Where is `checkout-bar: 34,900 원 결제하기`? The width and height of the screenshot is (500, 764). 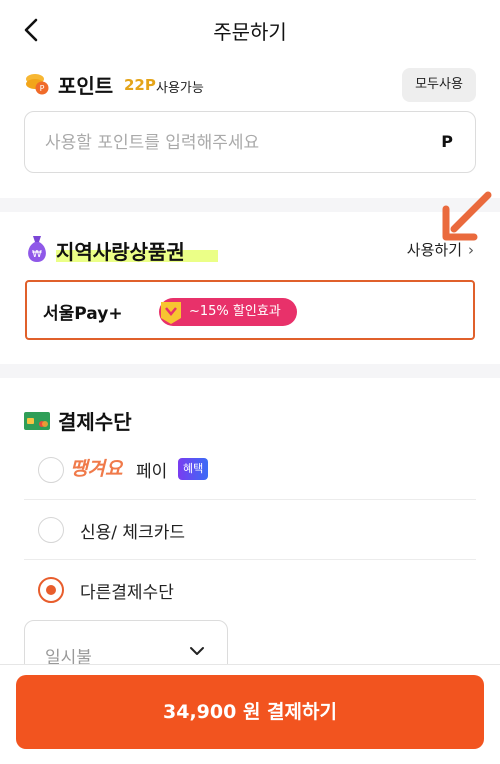 checkout-bar: 34,900 원 결제하기 is located at coordinates (250, 714).